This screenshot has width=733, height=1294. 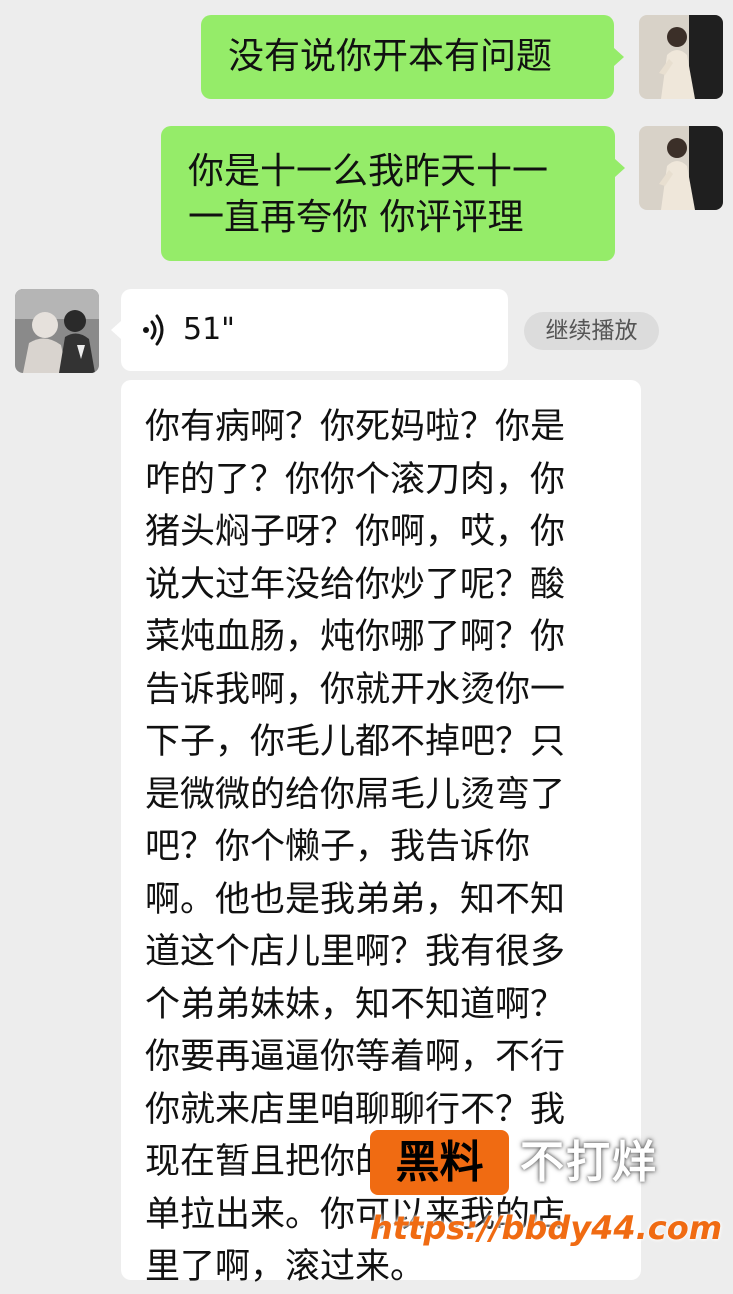 What do you see at coordinates (309, 330) in the screenshot?
I see `voice-message-bubble: 51"` at bounding box center [309, 330].